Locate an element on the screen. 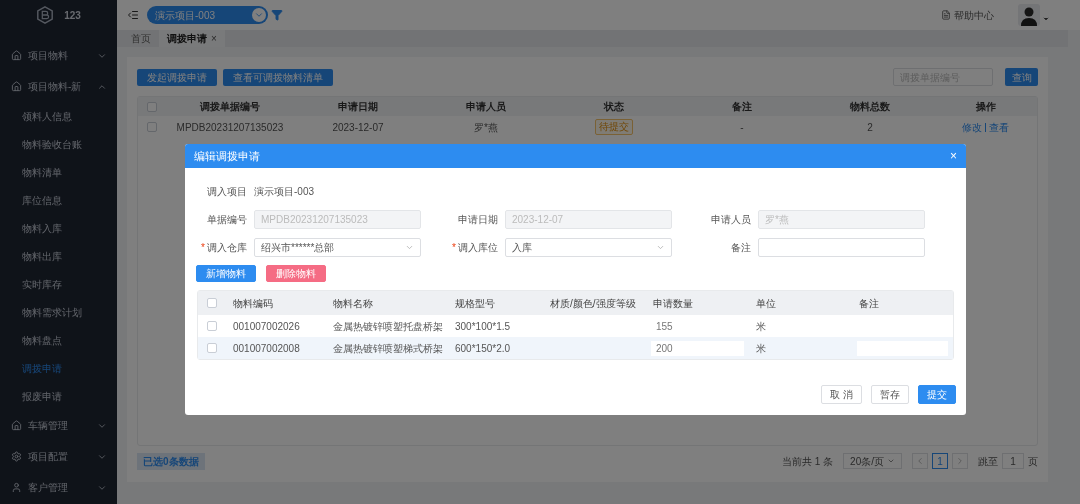  header-cell-text: 调拨单据编号 is located at coordinates (230, 107).